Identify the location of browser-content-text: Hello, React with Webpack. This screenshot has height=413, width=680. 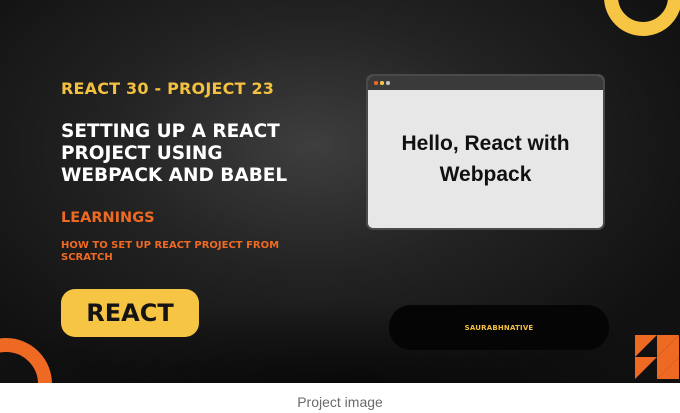
(485, 159).